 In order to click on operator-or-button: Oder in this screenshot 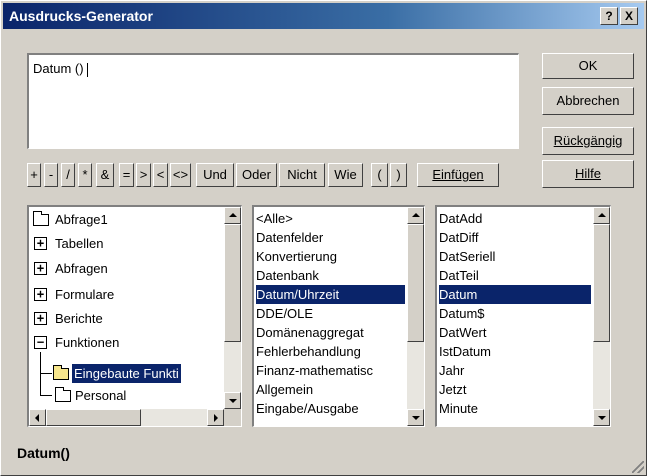, I will do `click(256, 175)`.